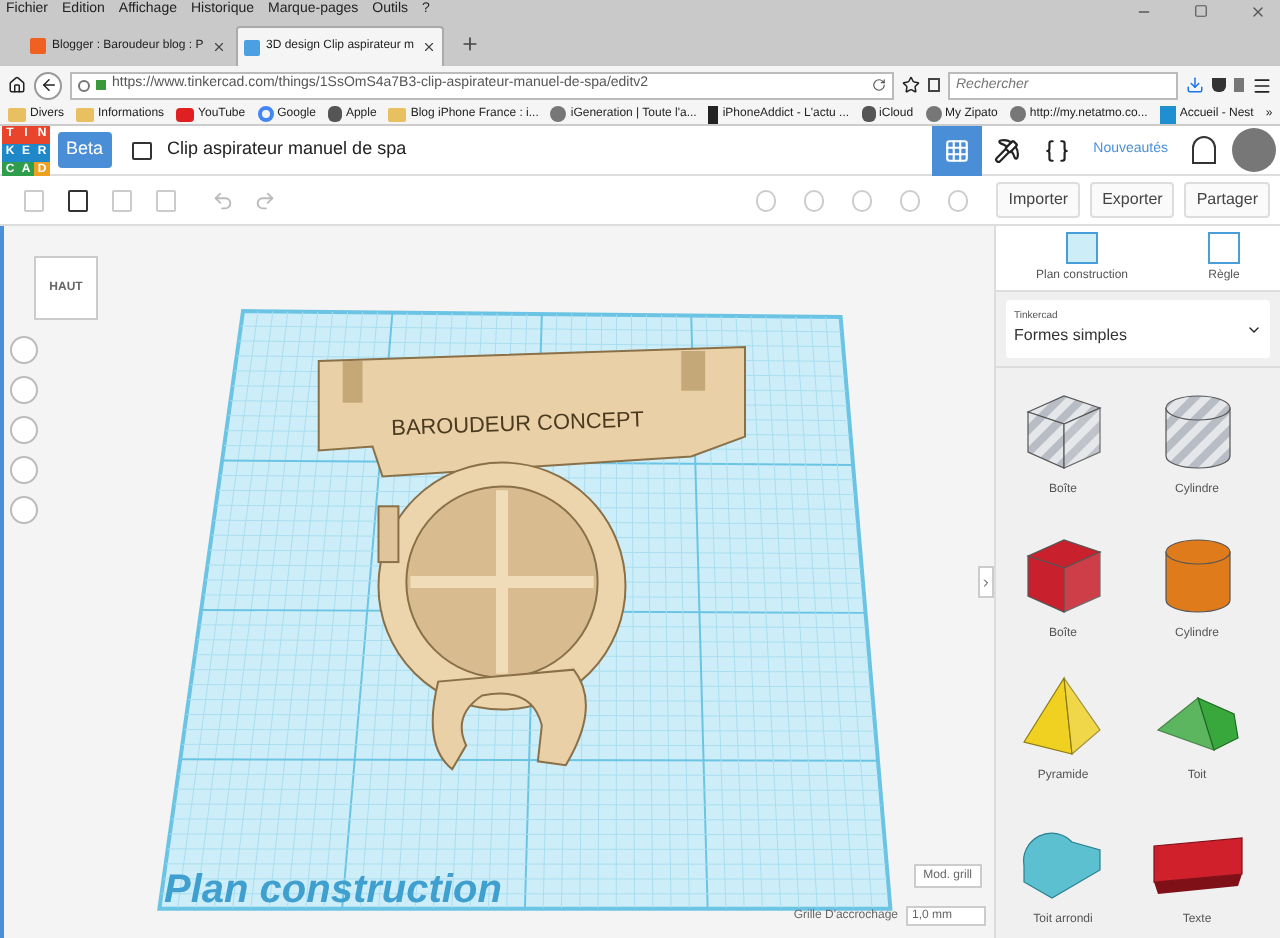 The width and height of the screenshot is (1280, 938). I want to click on toolbar-button: Exporter, so click(1132, 200).